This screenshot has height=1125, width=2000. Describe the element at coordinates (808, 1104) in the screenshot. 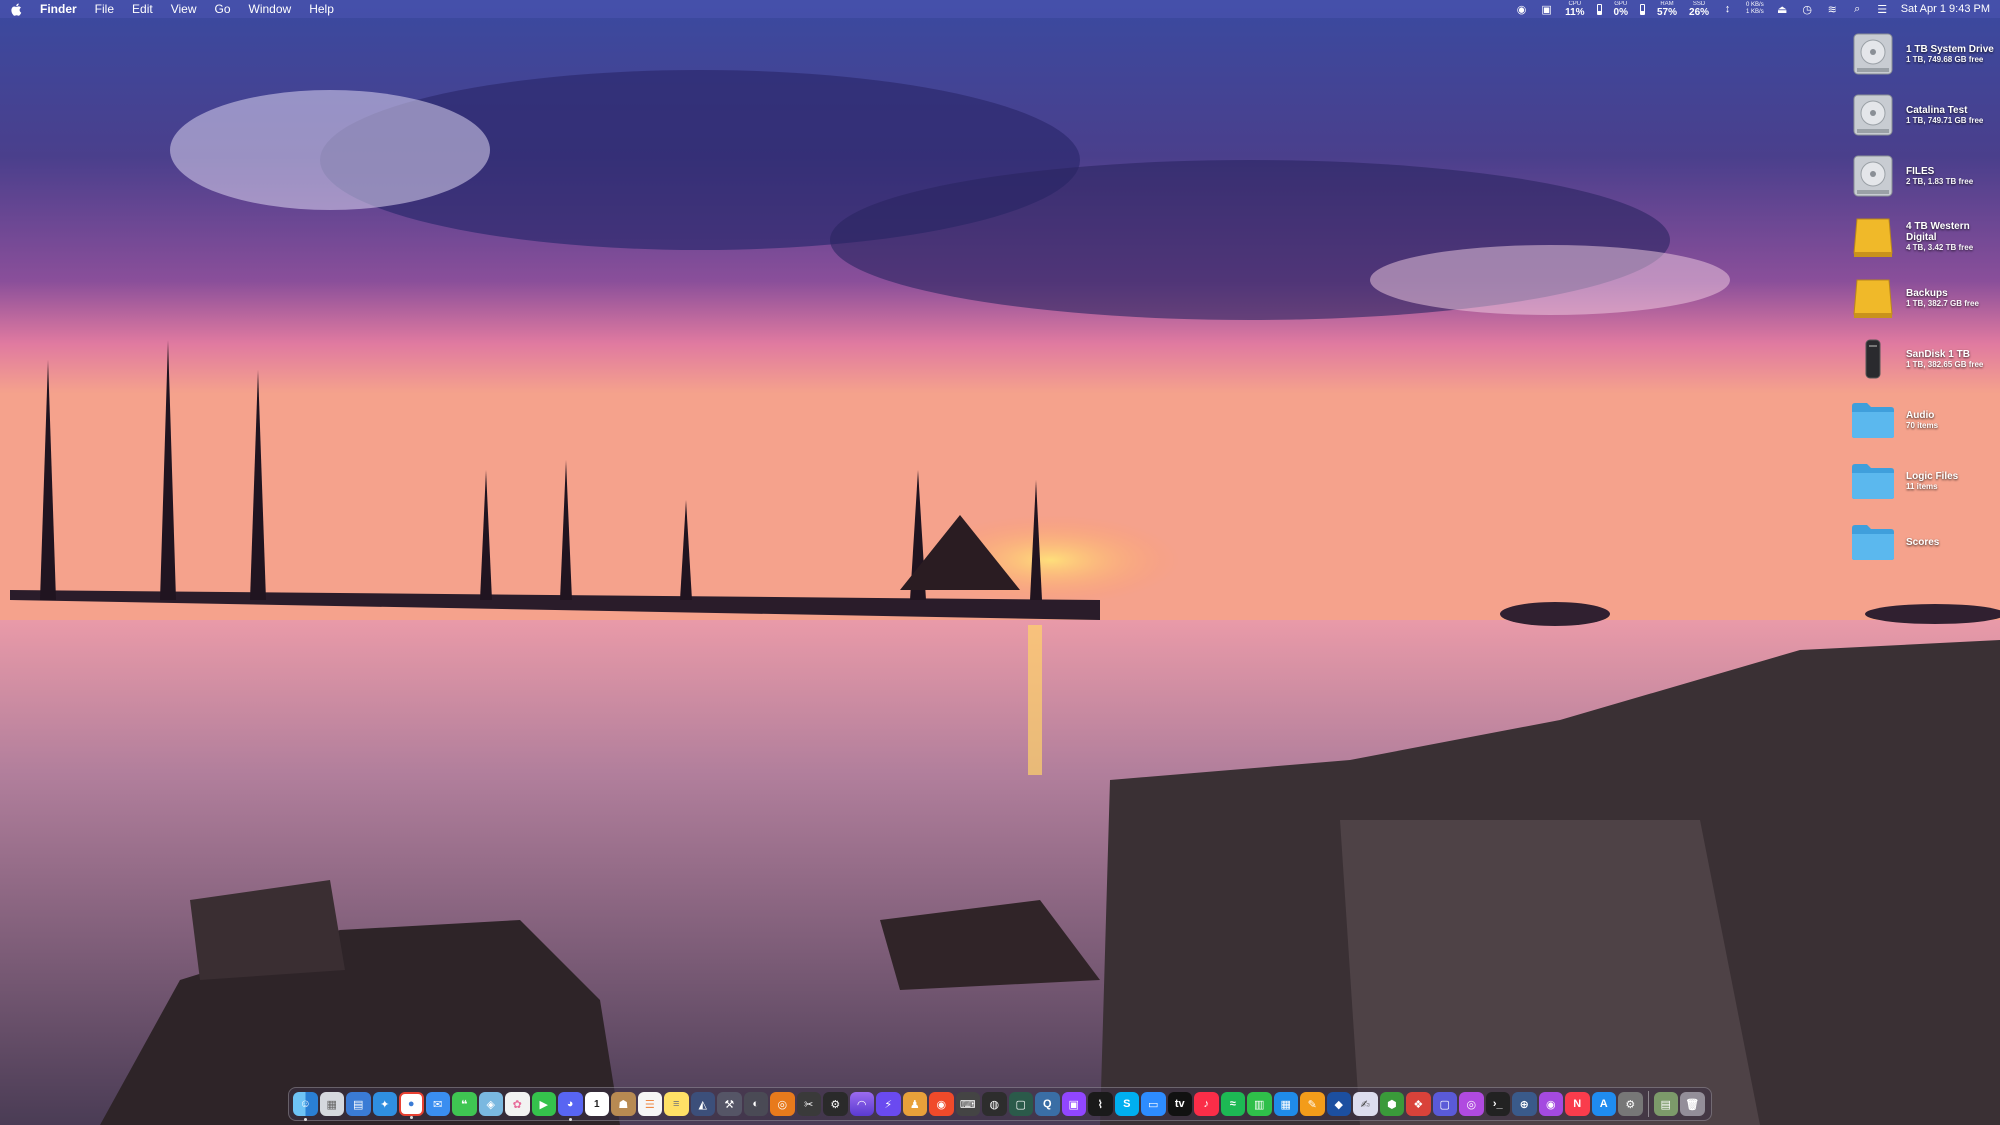

I see `utility-icon: ✂` at that location.